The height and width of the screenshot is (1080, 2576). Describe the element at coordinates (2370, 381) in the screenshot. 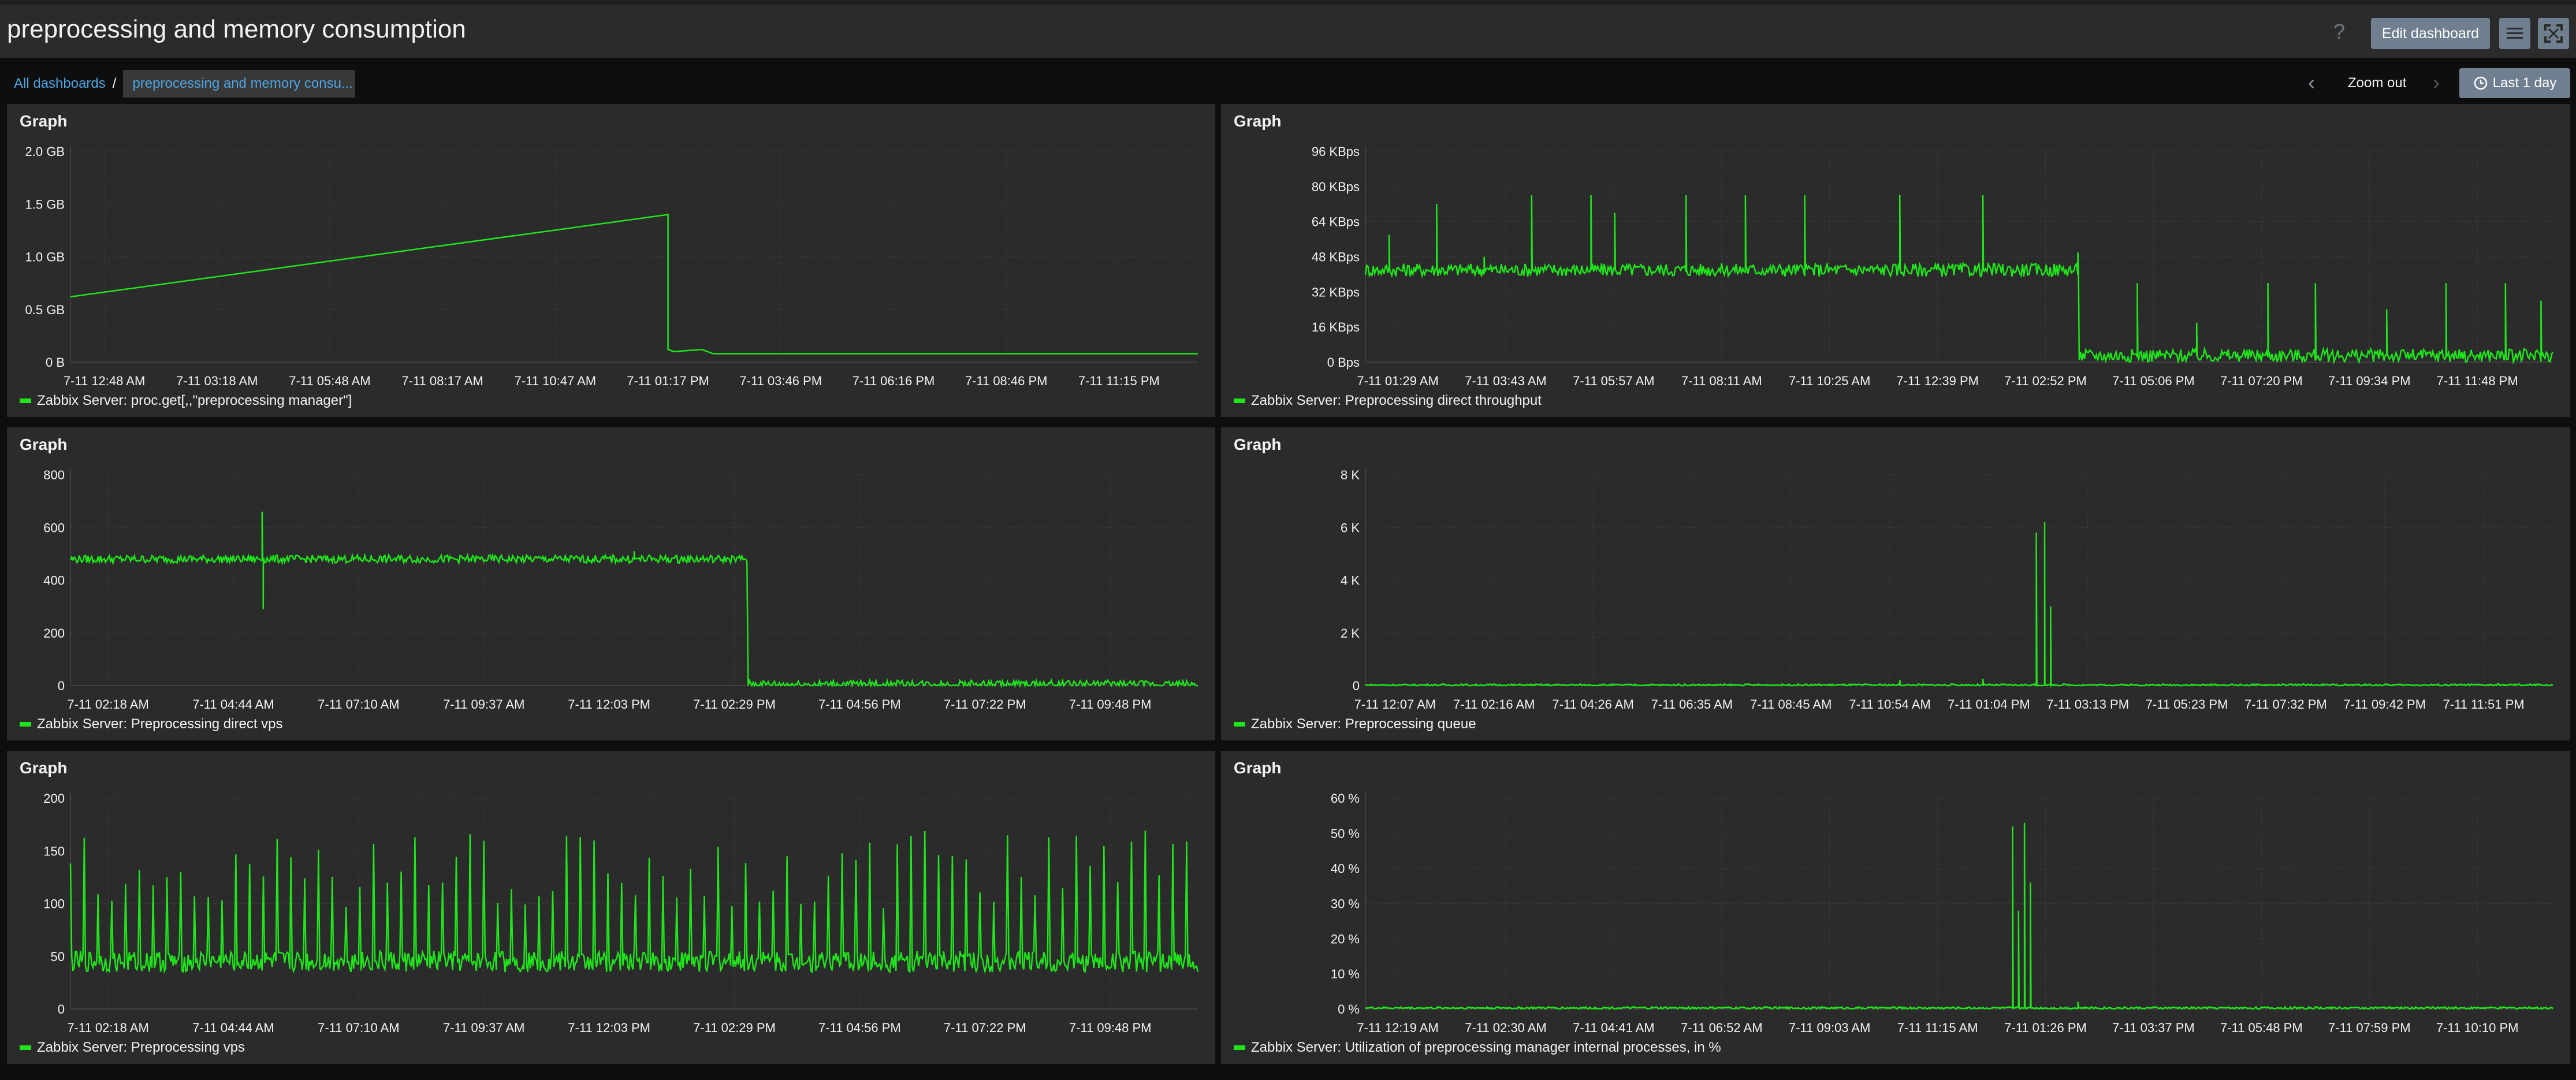

I see `x-tick-label: 7-11 09:34 PM` at that location.